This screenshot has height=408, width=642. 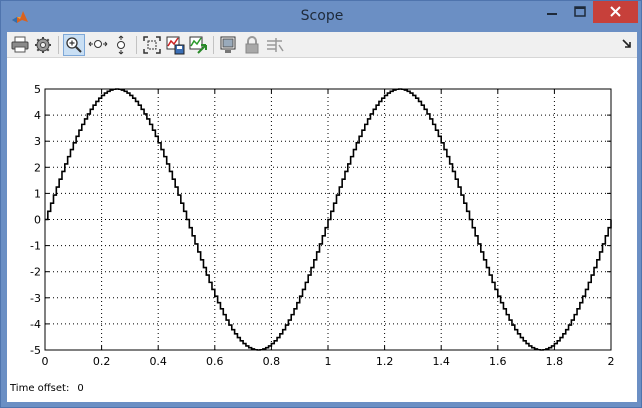 I want to click on time-offset-label: Time offset:, so click(x=40, y=388).